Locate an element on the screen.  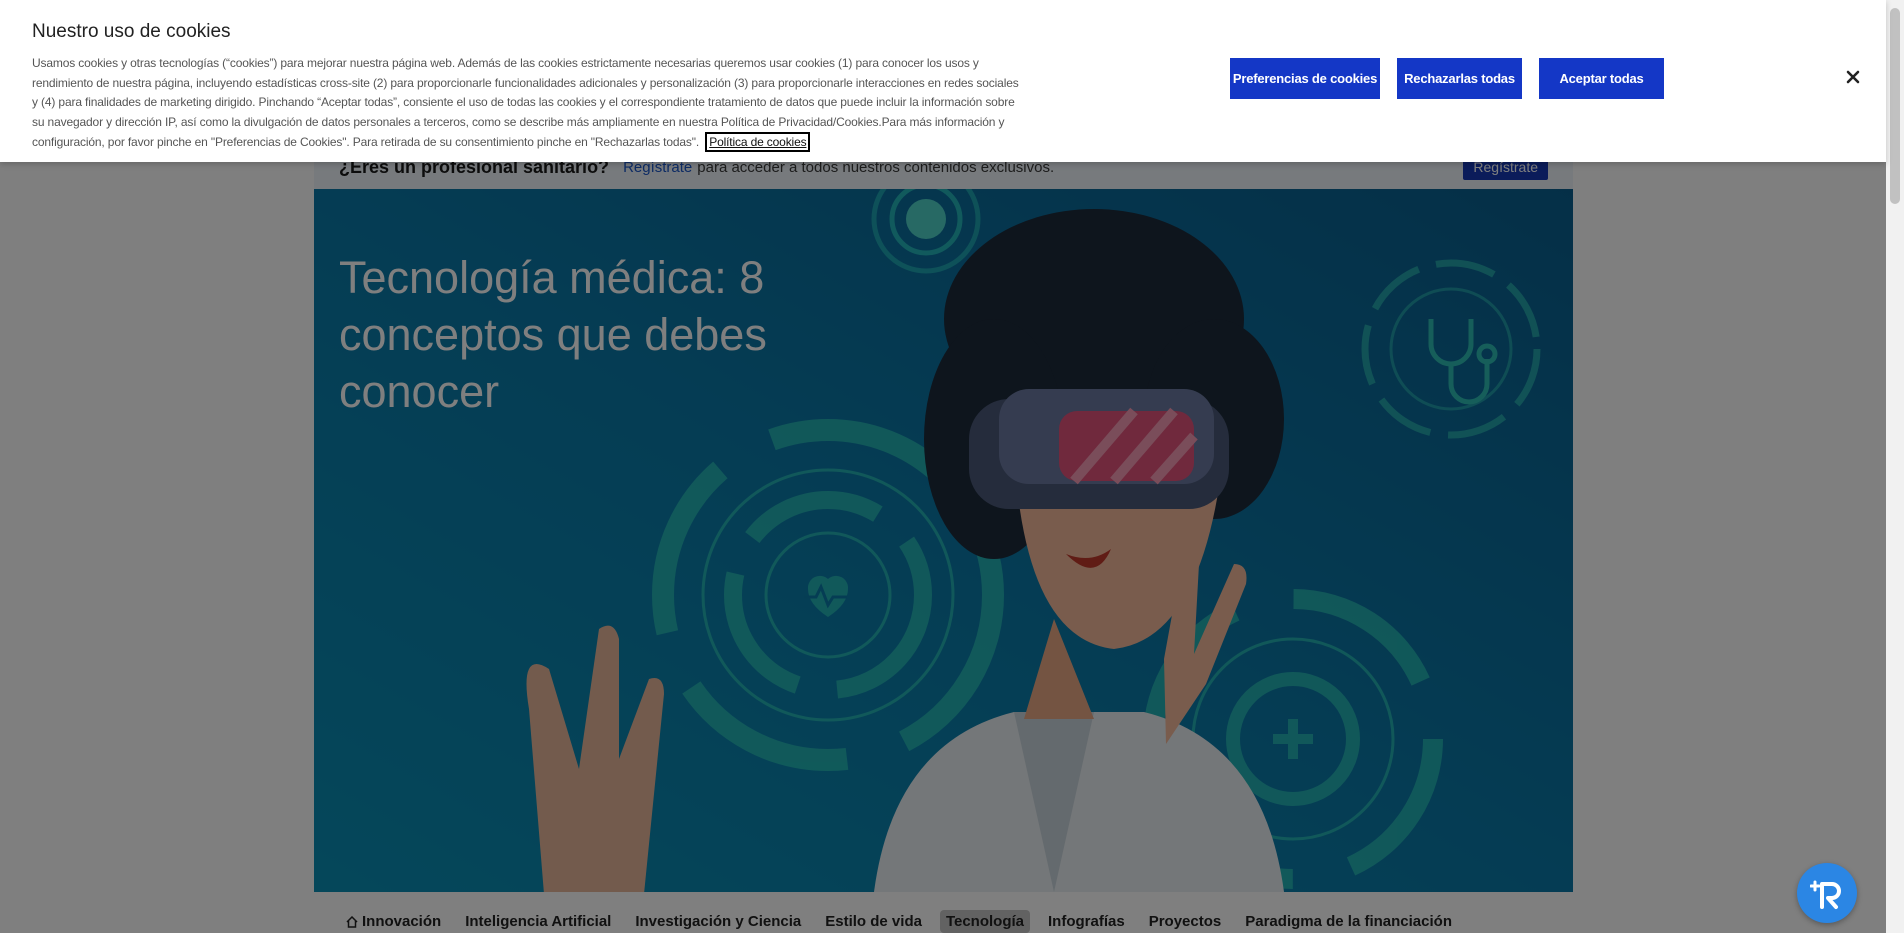
cookie-preferences-button: Preferencias de cookies is located at coordinates (1305, 78).